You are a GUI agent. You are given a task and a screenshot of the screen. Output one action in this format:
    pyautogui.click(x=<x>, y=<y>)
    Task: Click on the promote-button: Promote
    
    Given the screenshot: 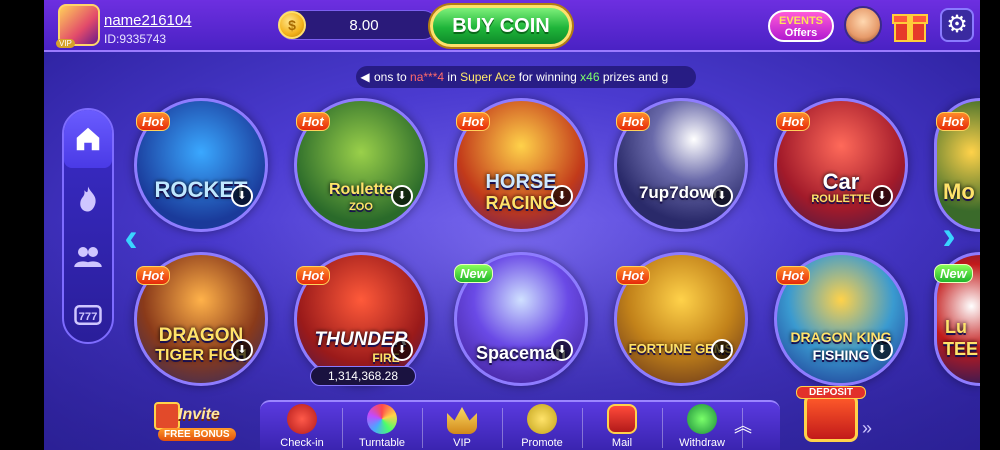 What is the action you would take?
    pyautogui.click(x=542, y=426)
    